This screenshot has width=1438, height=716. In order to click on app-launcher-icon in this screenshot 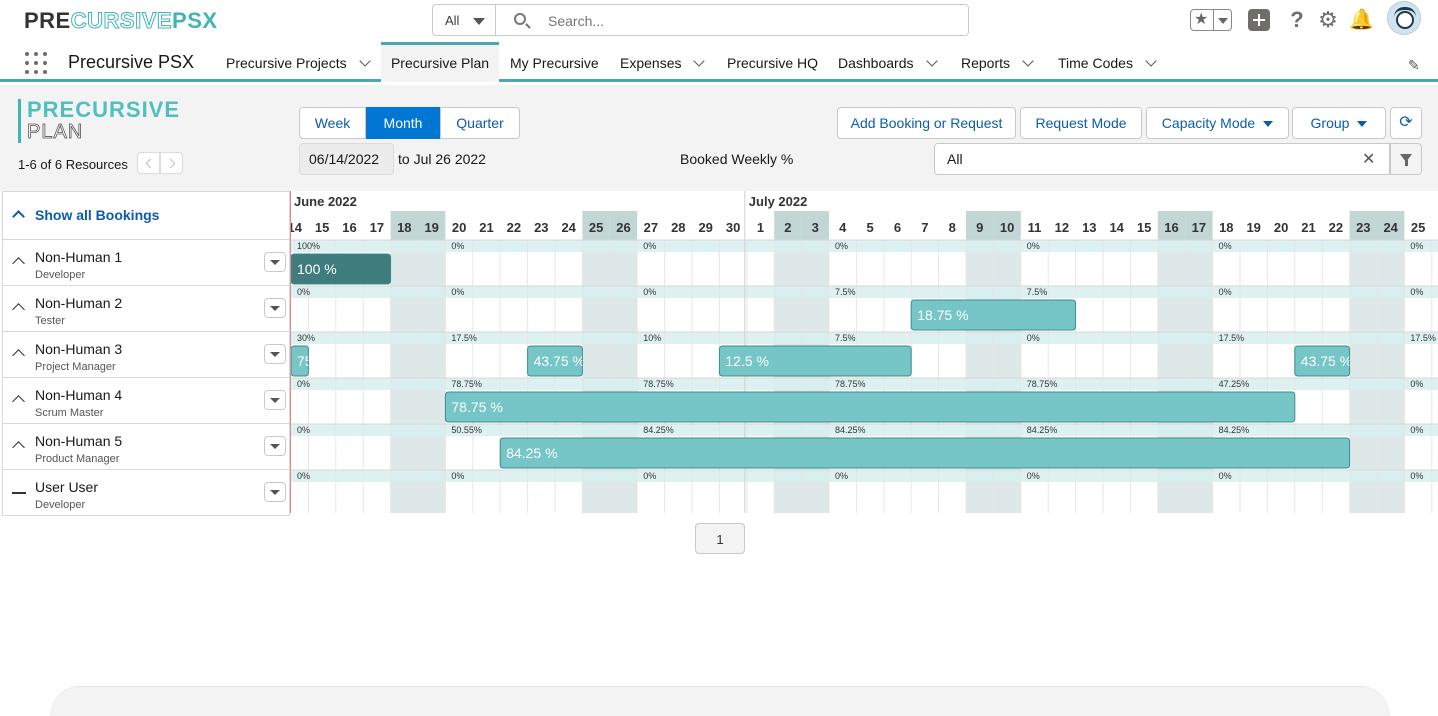, I will do `click(36, 63)`.